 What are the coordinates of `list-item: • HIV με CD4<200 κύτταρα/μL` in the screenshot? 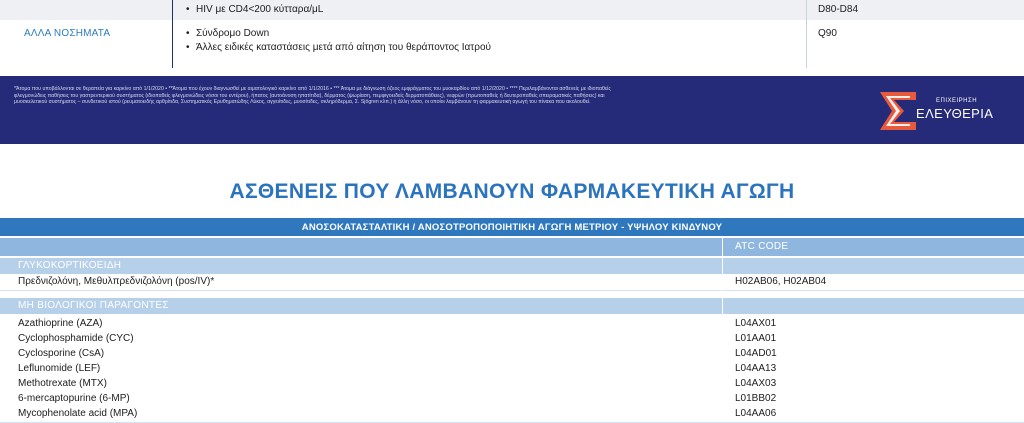 It's located at (255, 9).